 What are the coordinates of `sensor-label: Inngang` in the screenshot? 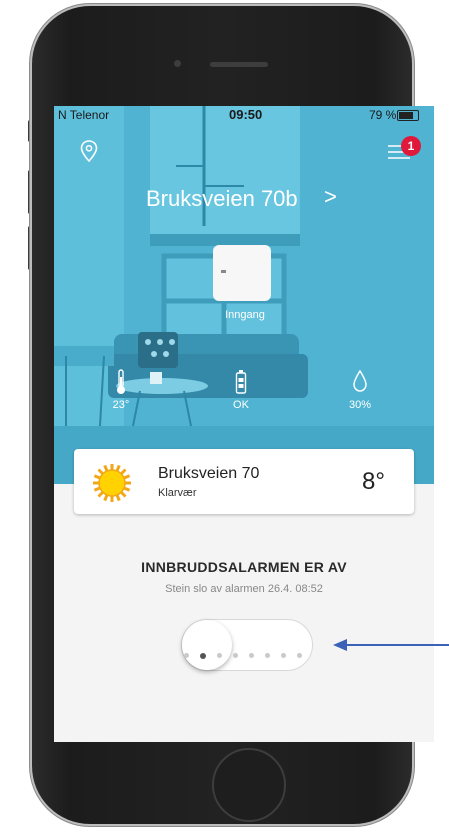 It's located at (245, 315).